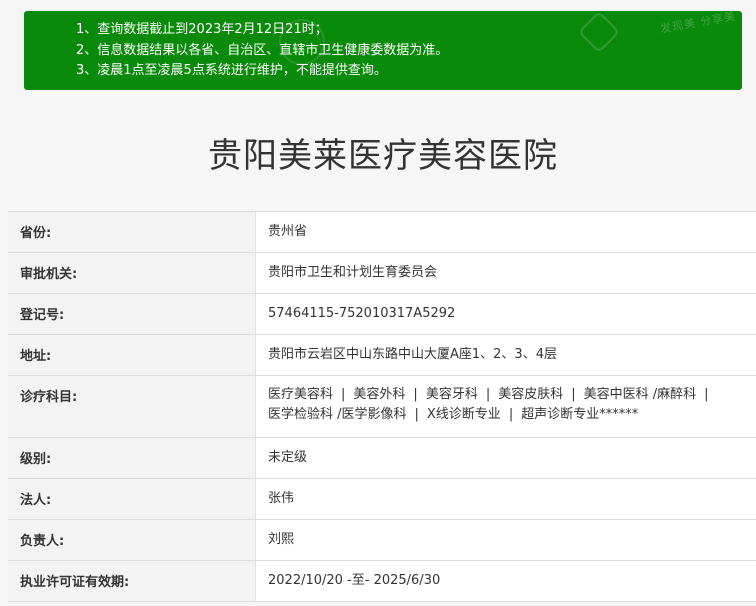 The image size is (756, 606). I want to click on table-row-license-validity: 执业许可证有效期: 2022/10/20 -至- 2025/6/30, so click(382, 581).